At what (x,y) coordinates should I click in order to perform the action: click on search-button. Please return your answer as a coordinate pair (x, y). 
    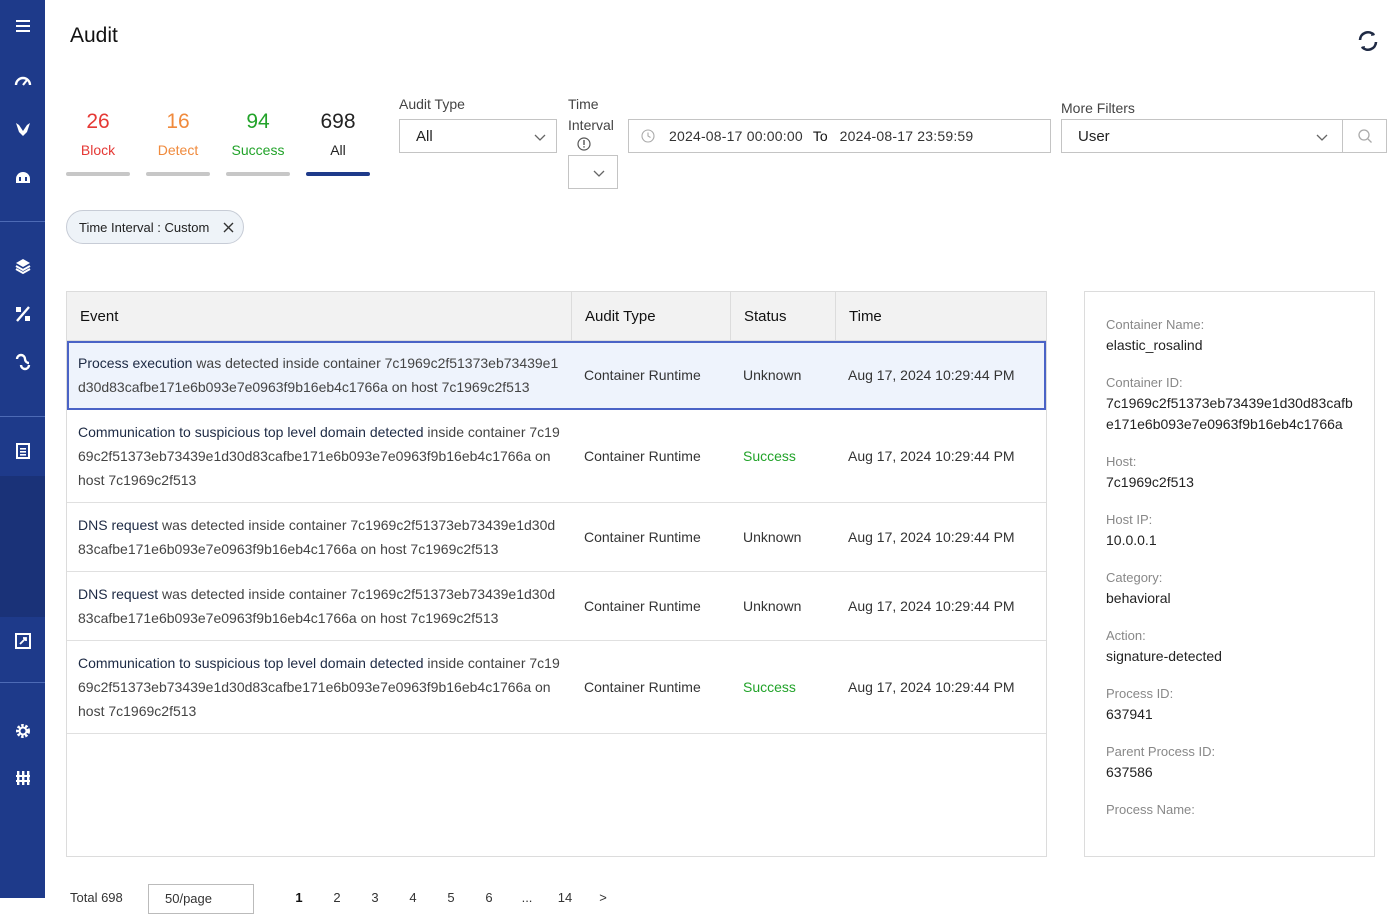
    Looking at the image, I should click on (1364, 136).